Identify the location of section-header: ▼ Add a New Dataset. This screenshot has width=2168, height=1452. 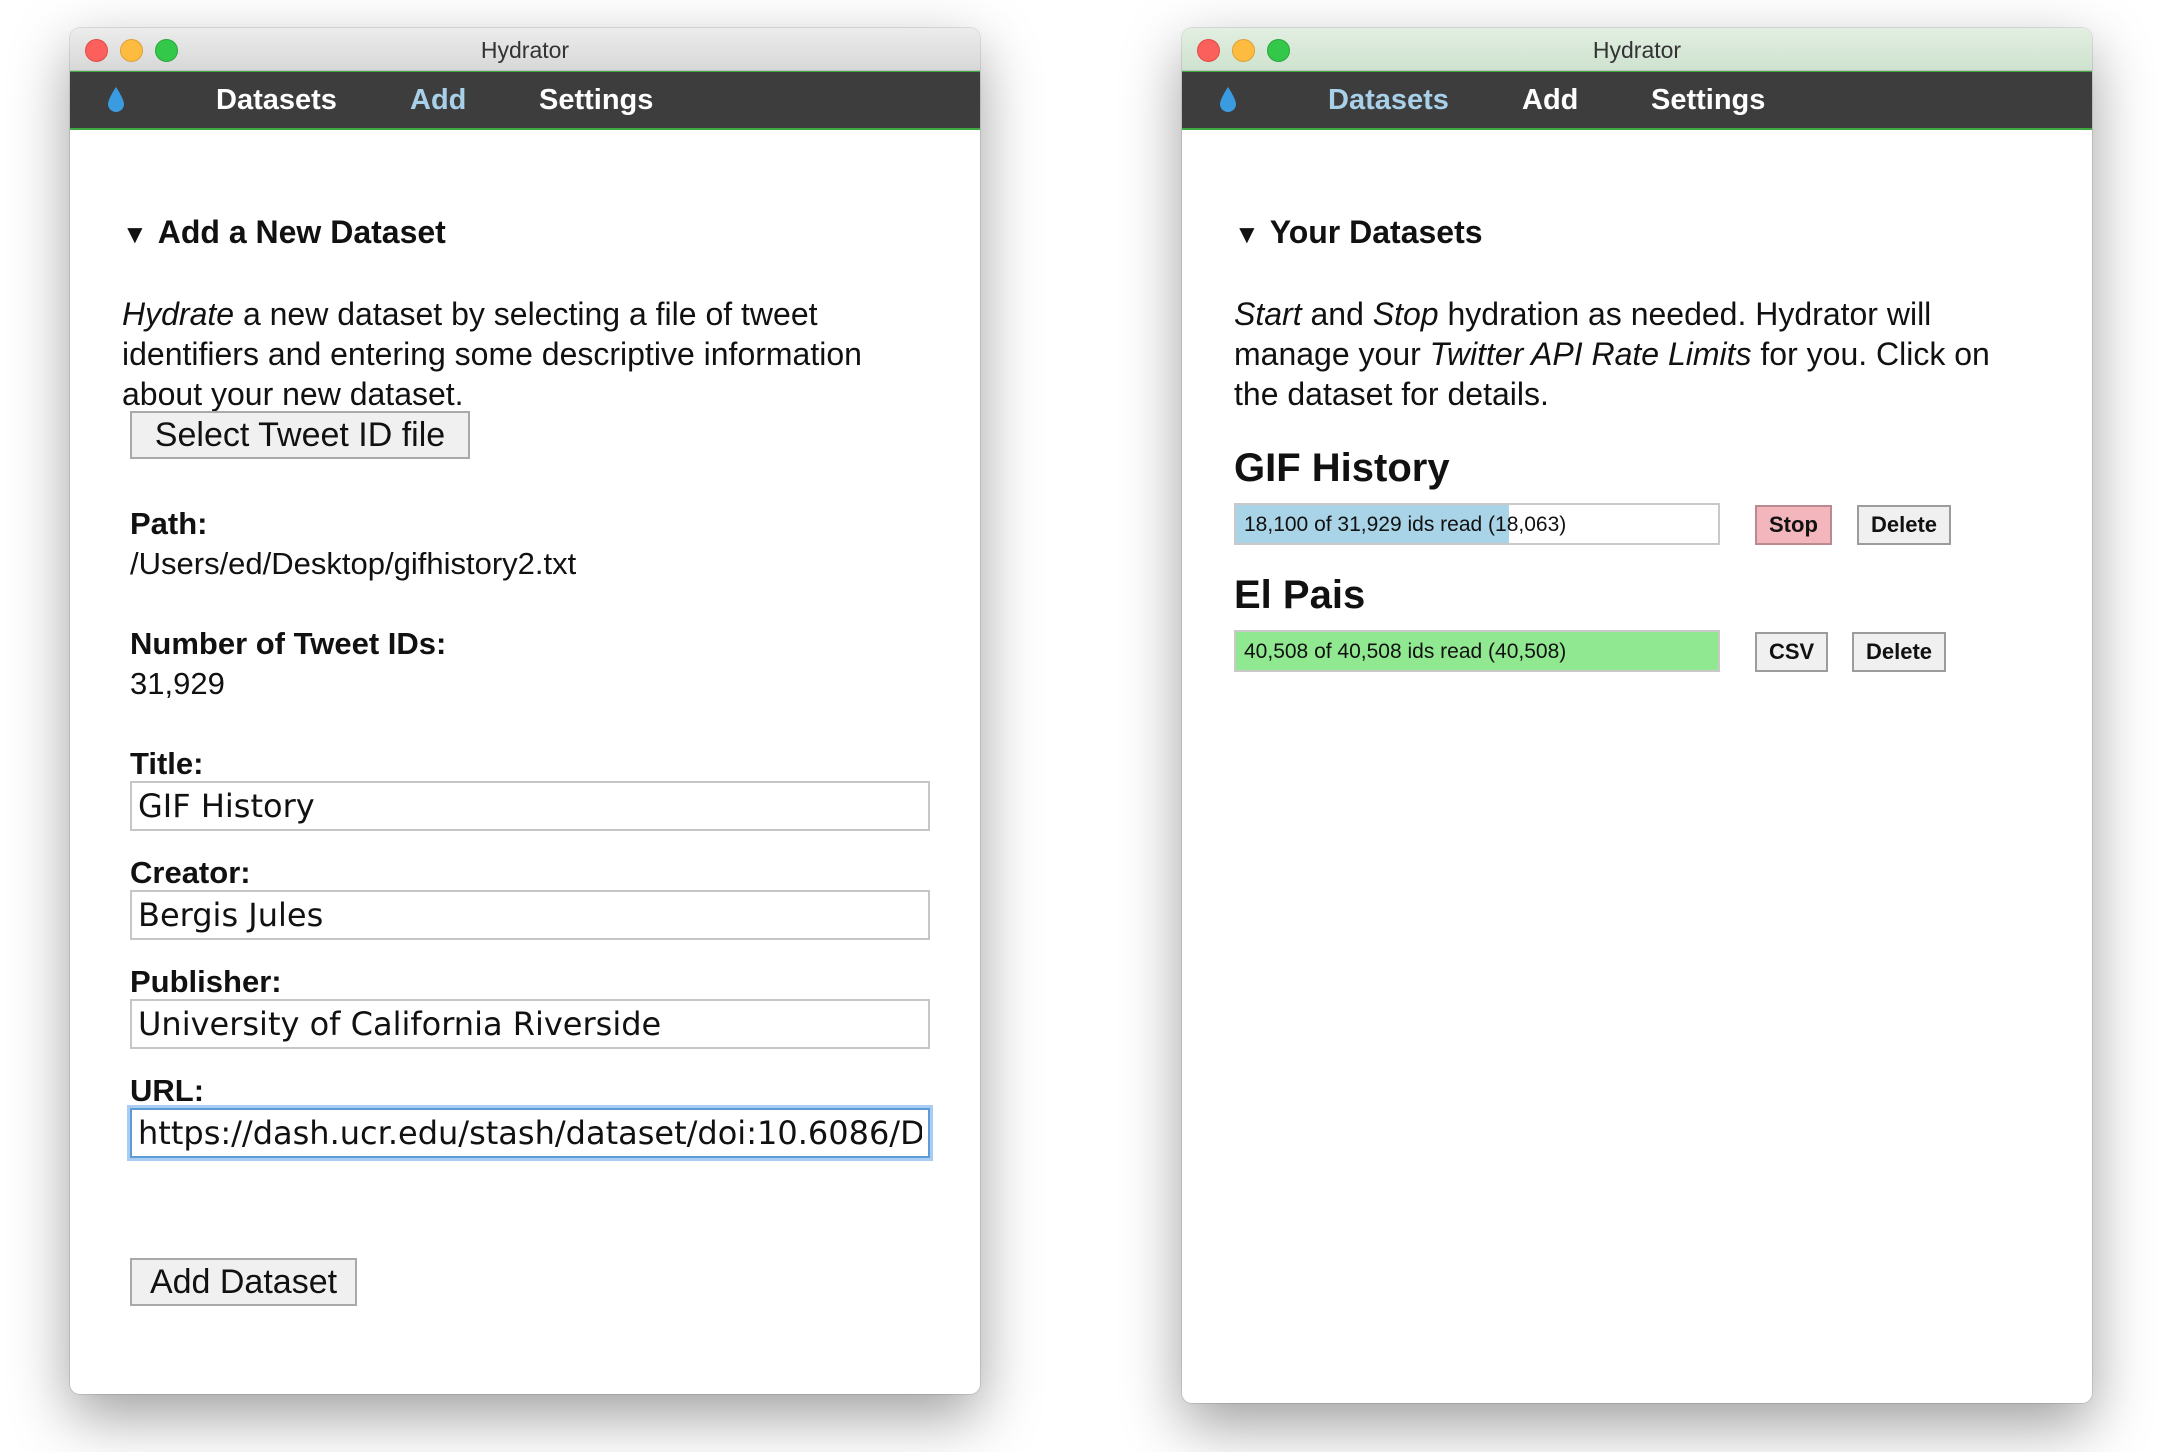
(284, 232).